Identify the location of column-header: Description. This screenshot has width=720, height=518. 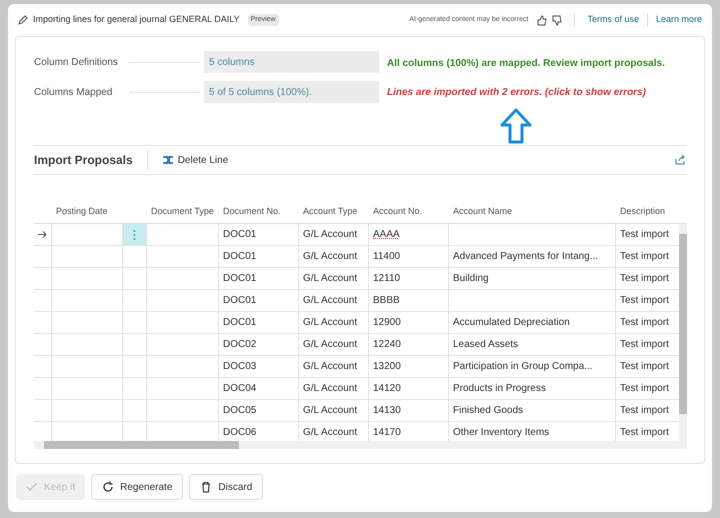
(643, 211).